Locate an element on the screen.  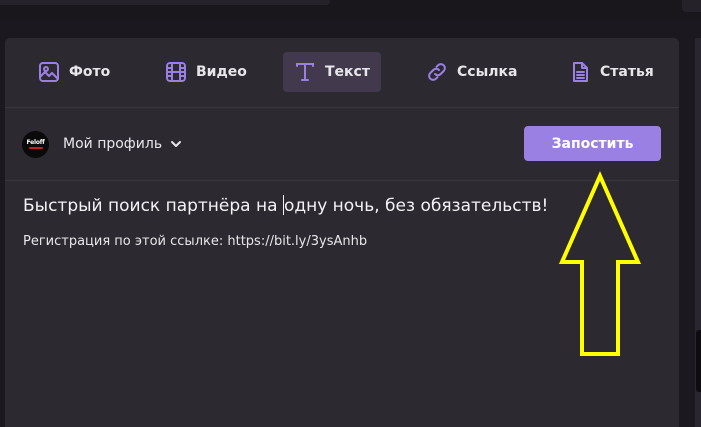
avatar-logo: Feloff is located at coordinates (35, 144).